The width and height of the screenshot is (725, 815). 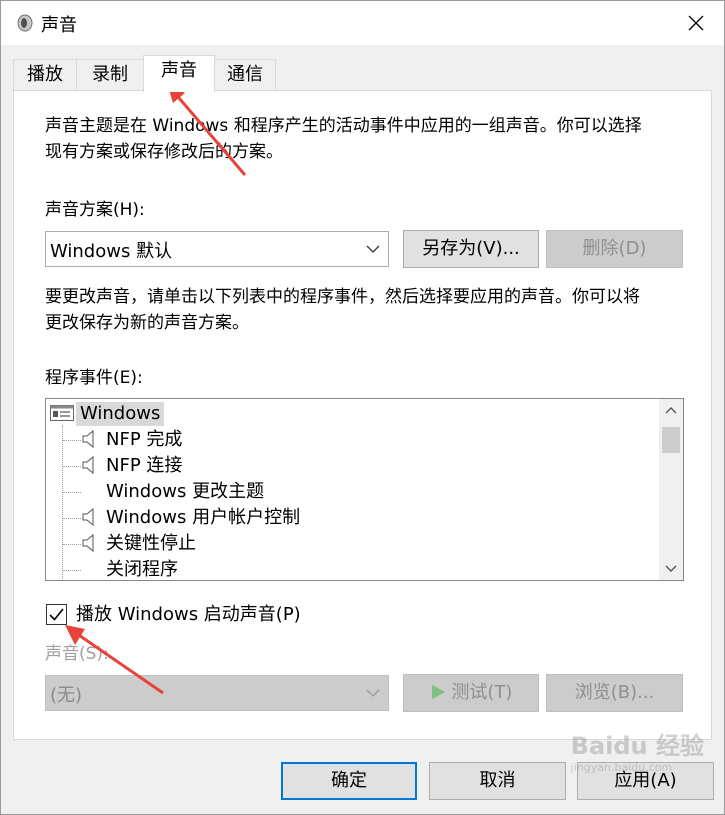 I want to click on cancel-button: 取消, so click(x=497, y=781).